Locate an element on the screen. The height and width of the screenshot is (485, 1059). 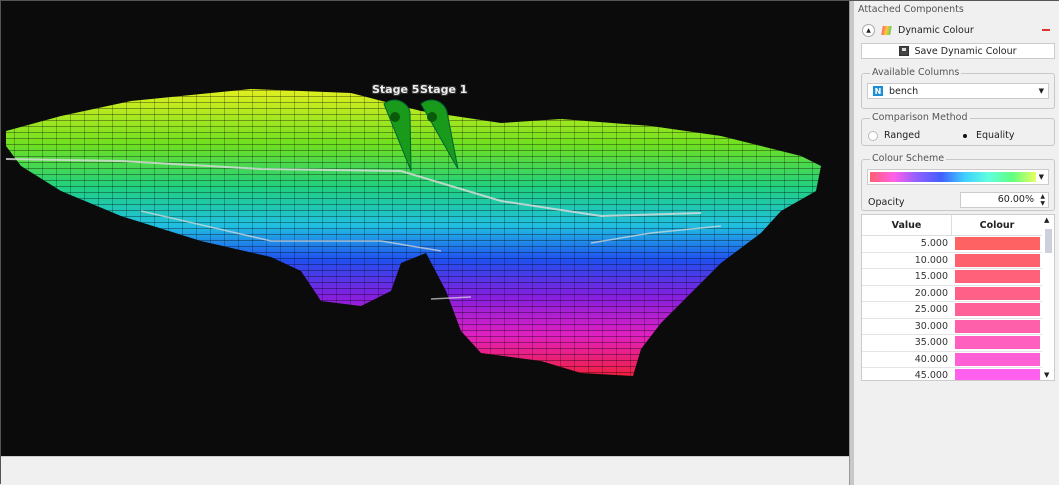
numeric-column-icon: N is located at coordinates (878, 91).